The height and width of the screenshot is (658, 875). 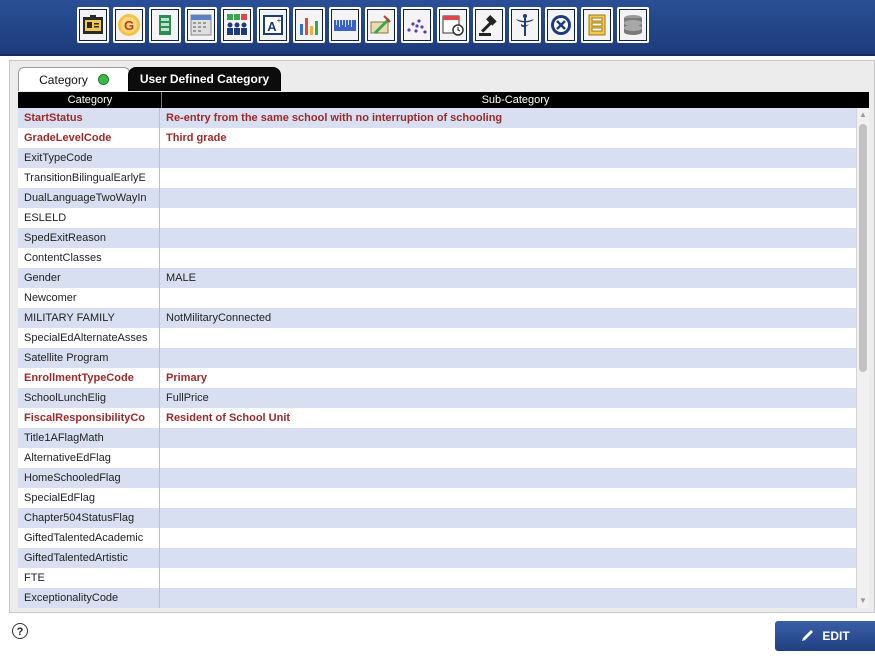 I want to click on category-cell: ExitTypeCode, so click(x=89, y=158).